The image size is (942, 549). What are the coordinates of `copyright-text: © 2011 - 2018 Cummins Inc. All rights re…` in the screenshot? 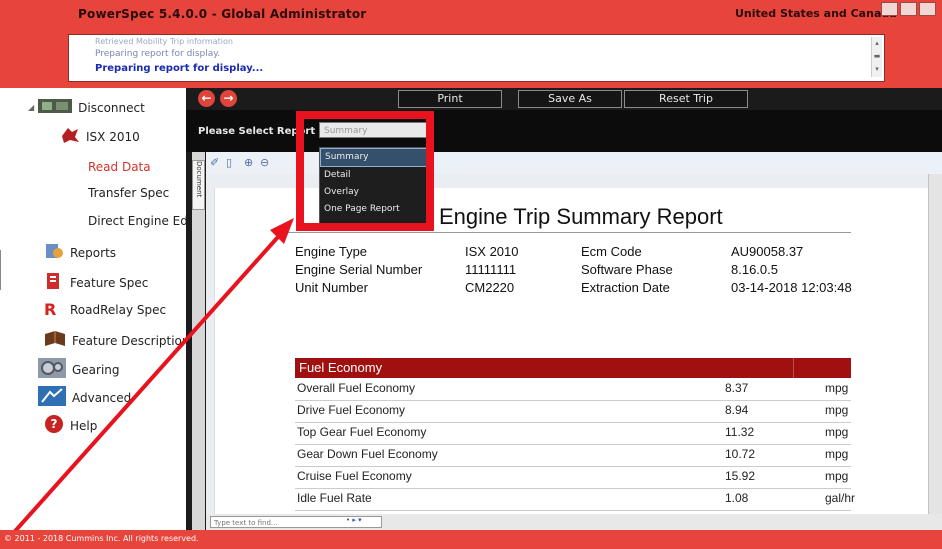 It's located at (101, 538).